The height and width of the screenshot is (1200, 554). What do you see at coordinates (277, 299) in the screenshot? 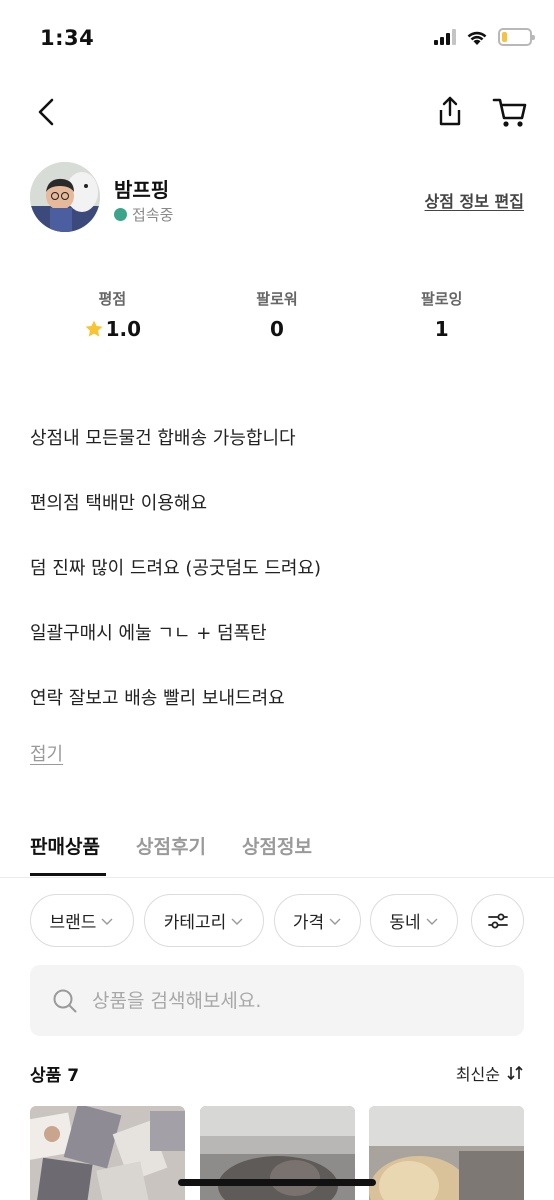
I see `stat-label: 팔로워` at bounding box center [277, 299].